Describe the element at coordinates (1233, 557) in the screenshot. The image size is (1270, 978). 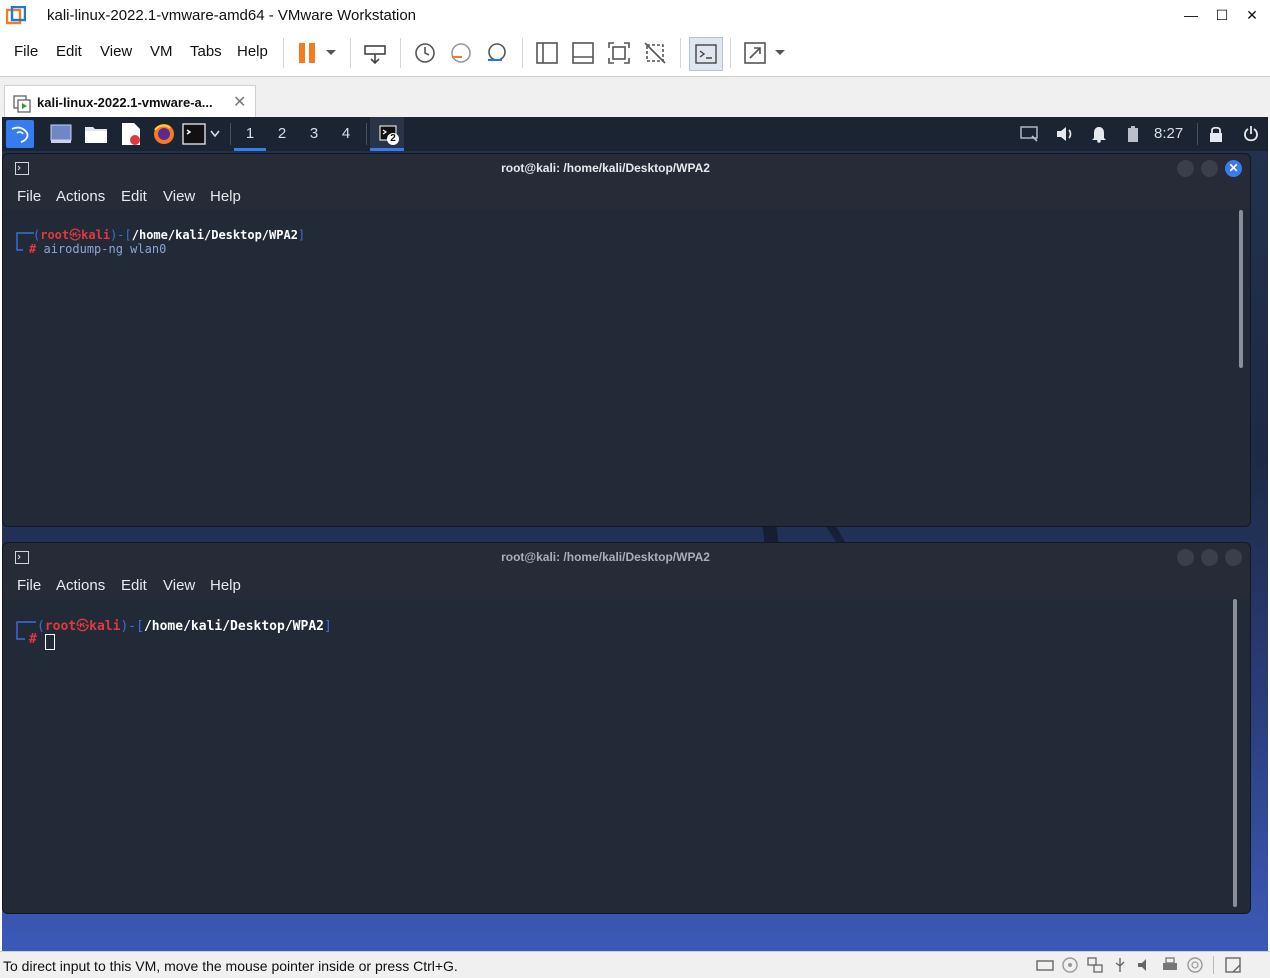
I see `close-window-button` at that location.